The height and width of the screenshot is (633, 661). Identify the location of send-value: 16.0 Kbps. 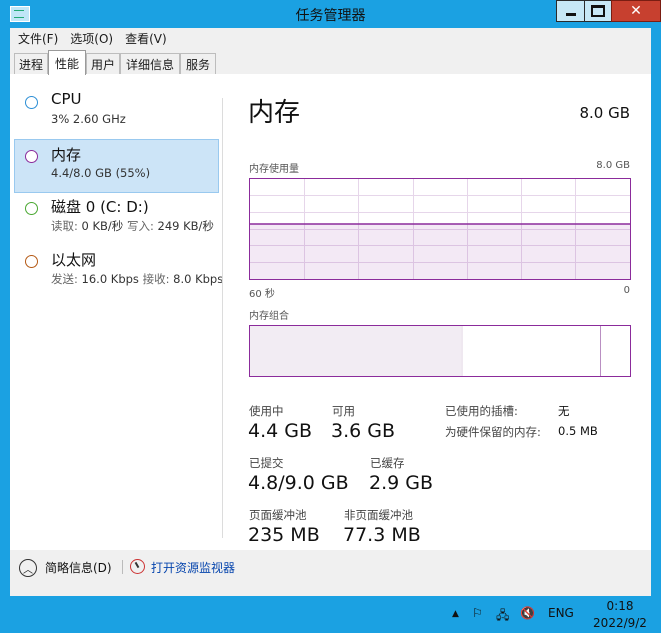
(110, 279).